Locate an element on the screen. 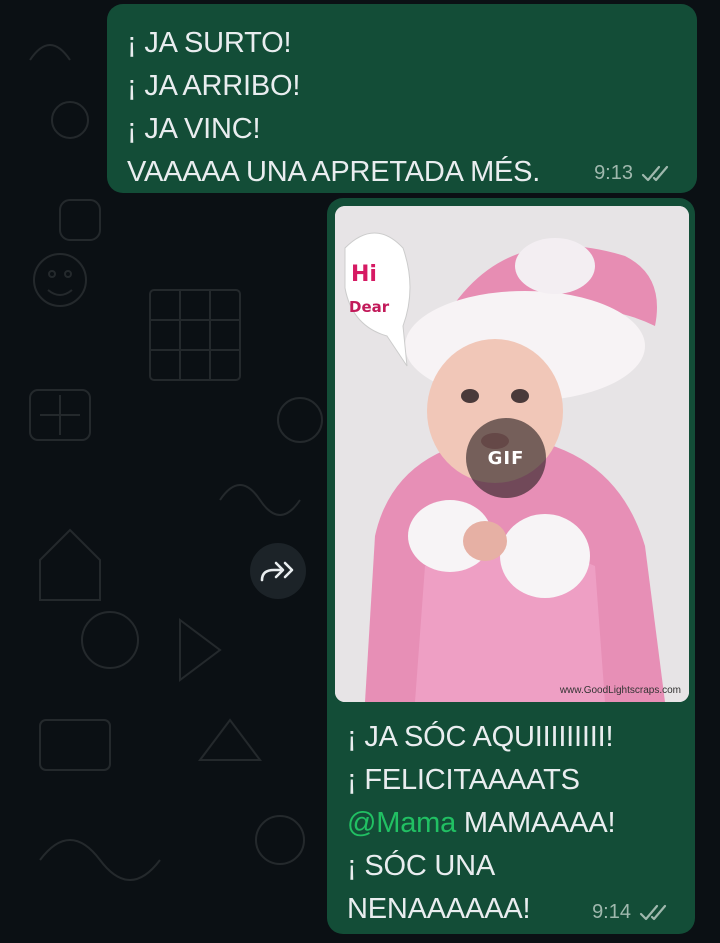 The image size is (720, 943). image-watermark: www.GoodLightscraps.com is located at coordinates (620, 690).